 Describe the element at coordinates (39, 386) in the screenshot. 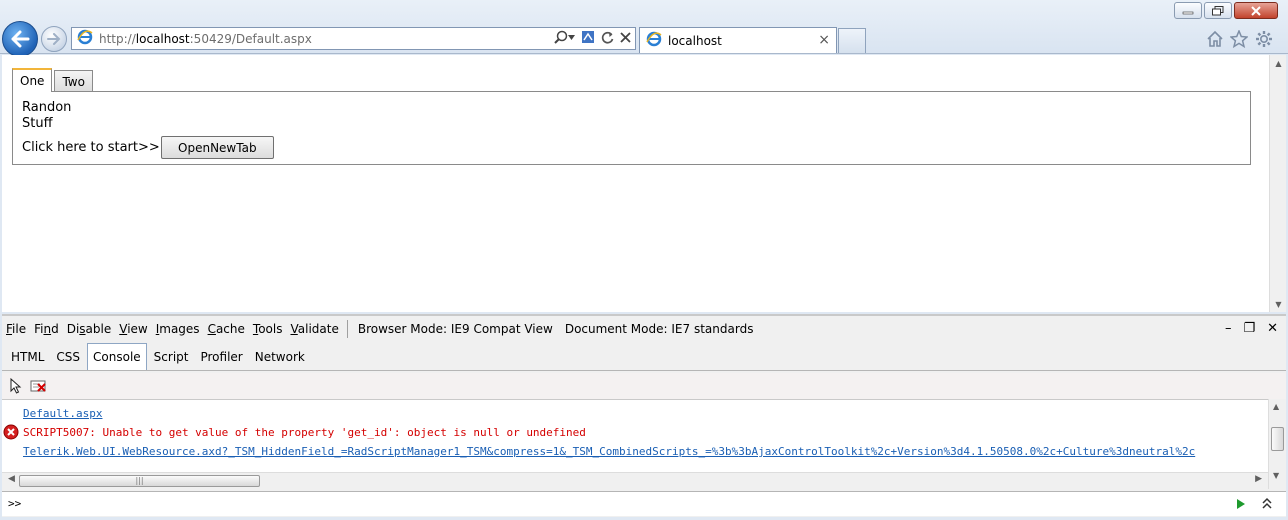

I see `clear-console-icon` at that location.